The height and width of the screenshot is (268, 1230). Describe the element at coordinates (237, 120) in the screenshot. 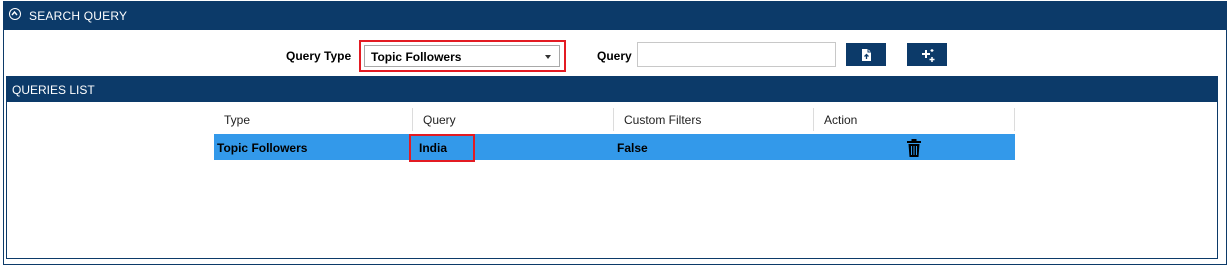

I see `column-label: Type` at that location.